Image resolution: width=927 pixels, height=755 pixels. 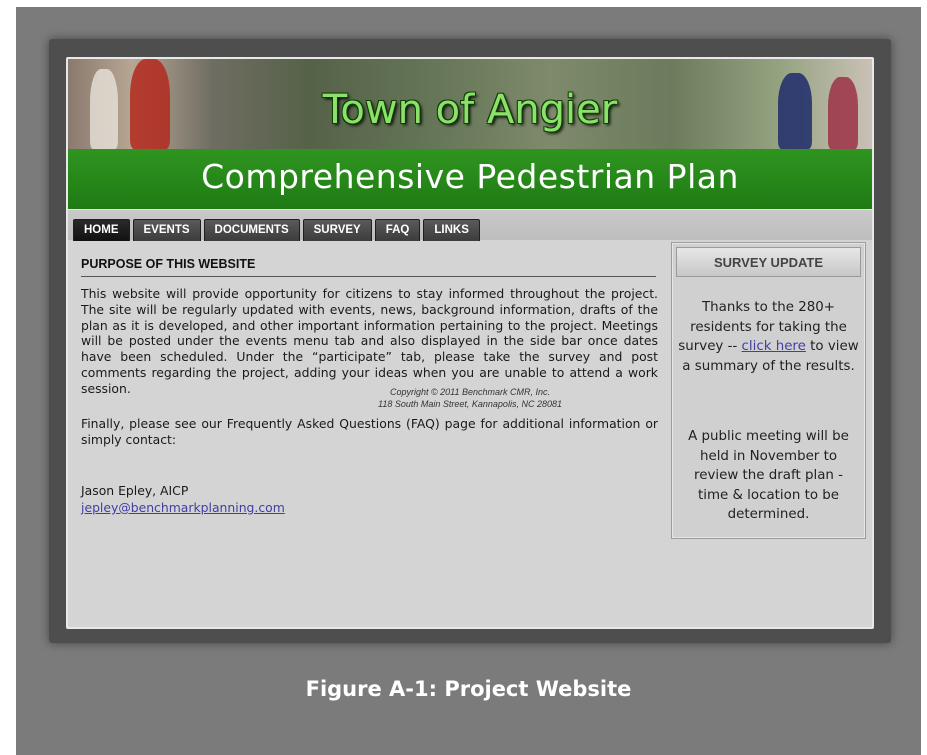 What do you see at coordinates (397, 230) in the screenshot?
I see `tab-faq: FAQ` at bounding box center [397, 230].